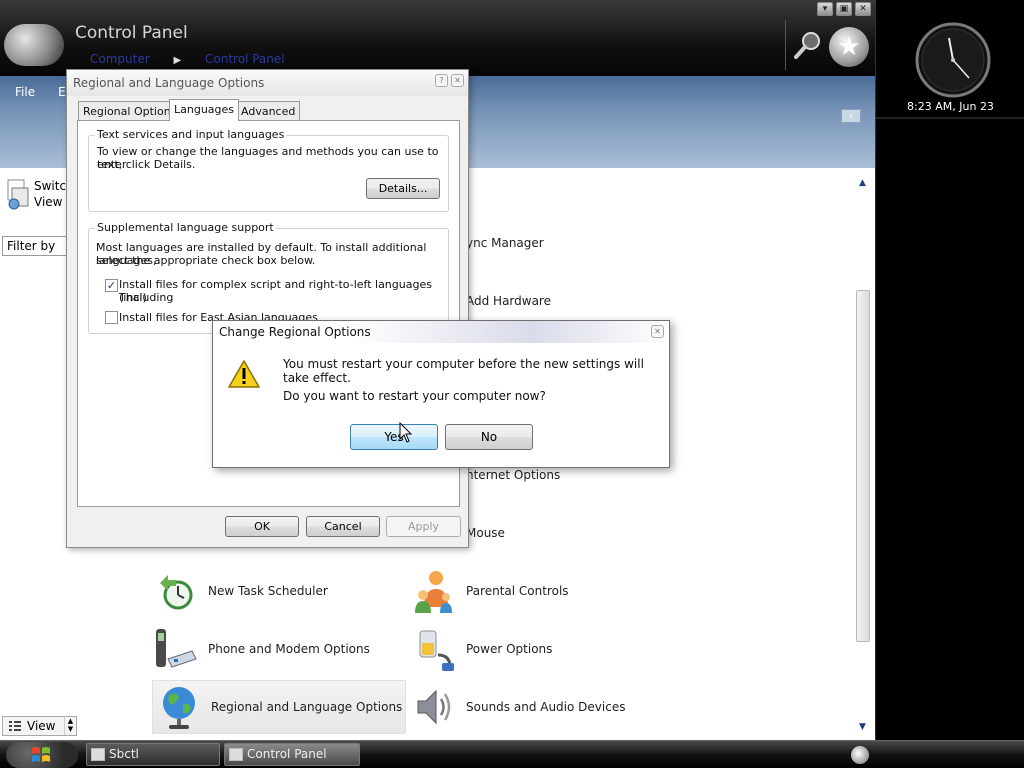  I want to click on close-button: ✕, so click(863, 9).